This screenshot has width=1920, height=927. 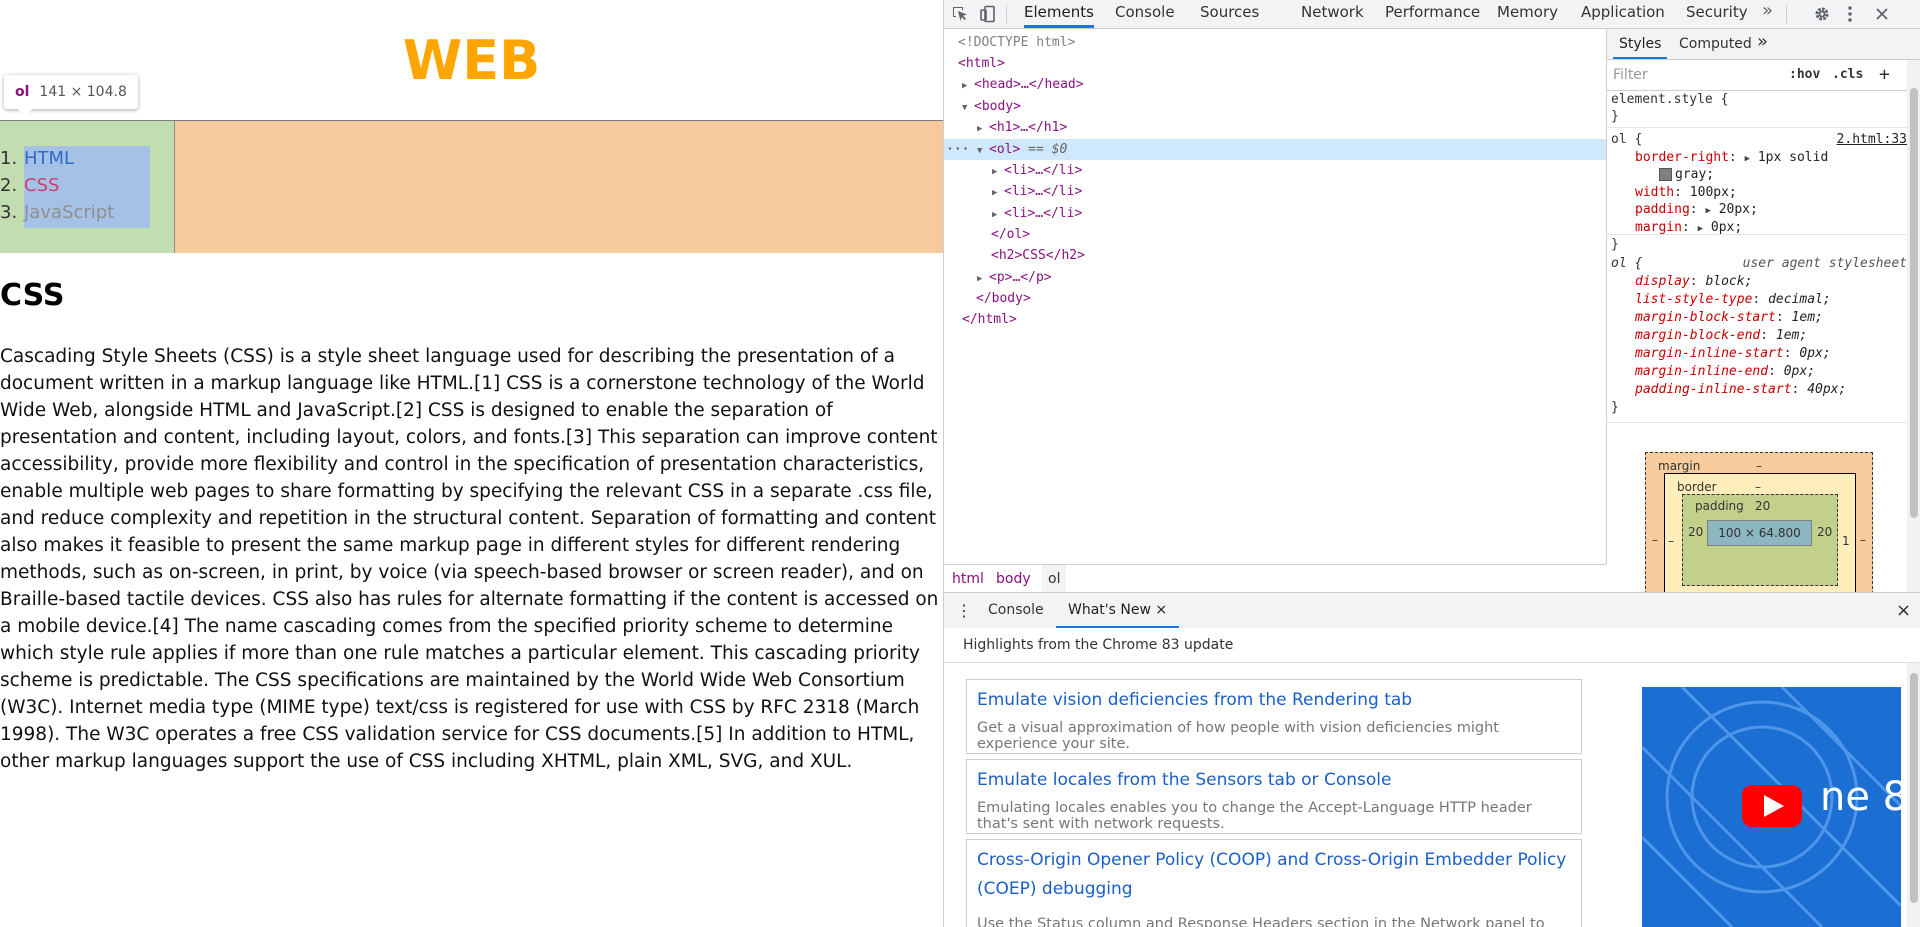 I want to click on video-caption: ne 83, so click(x=1860, y=797).